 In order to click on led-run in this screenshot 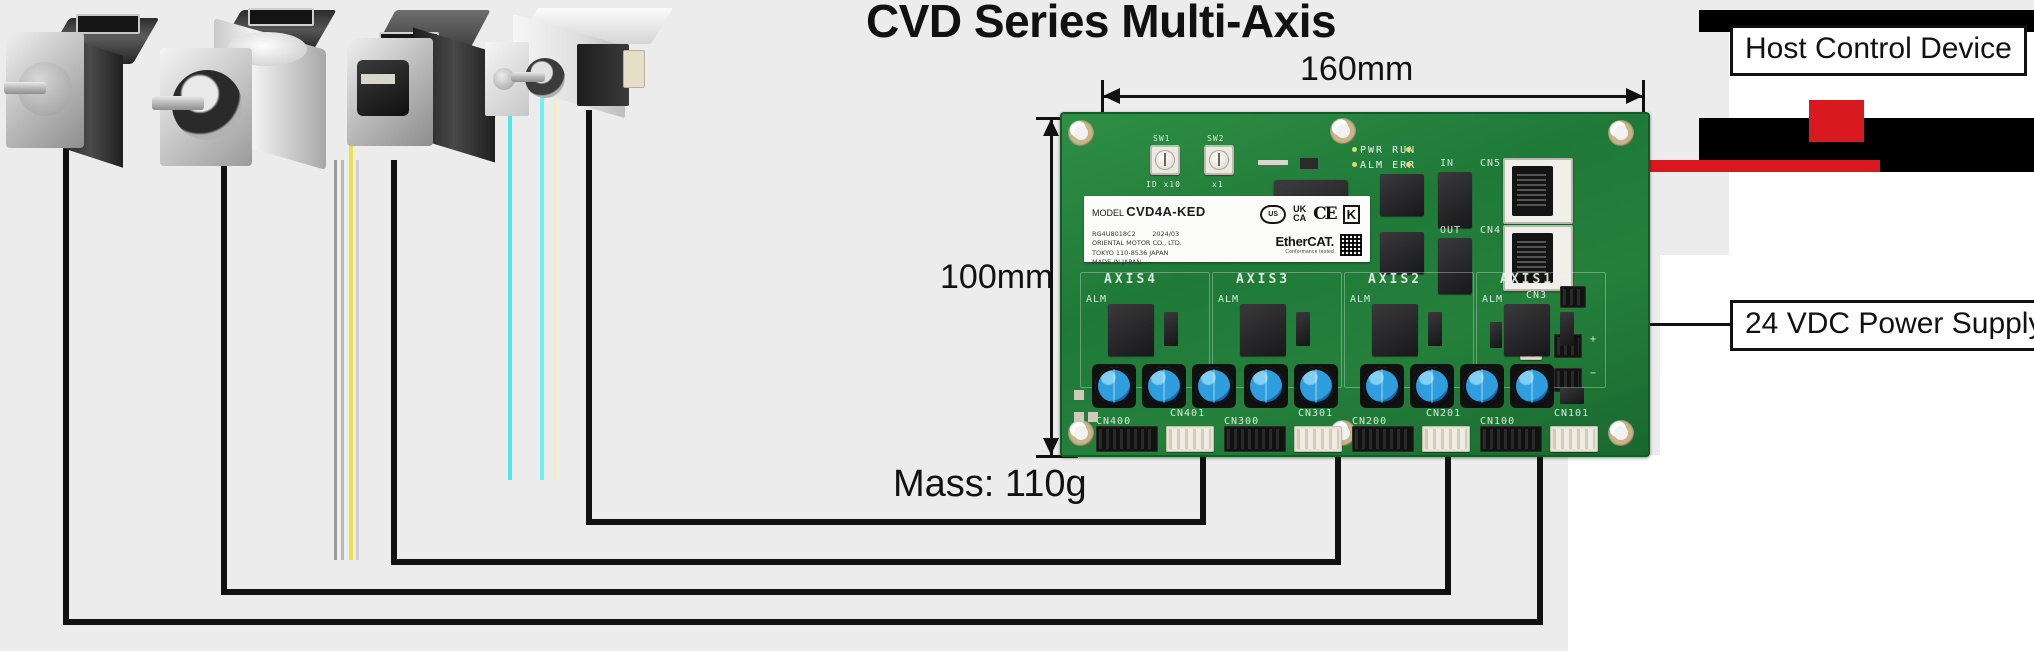, I will do `click(1408, 149)`.